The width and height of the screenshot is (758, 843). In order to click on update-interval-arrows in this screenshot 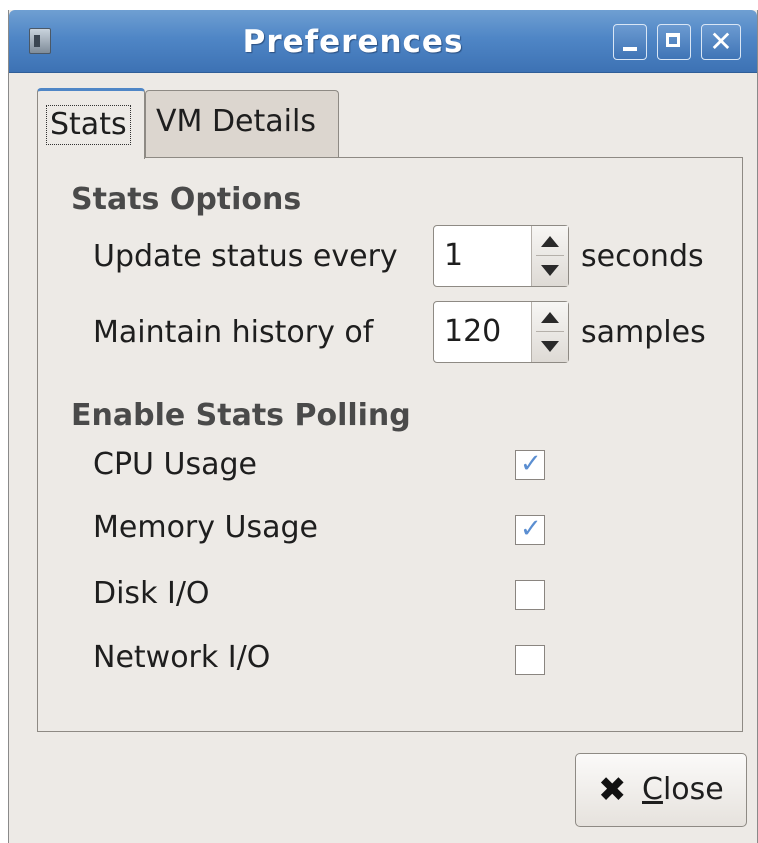, I will do `click(549, 256)`.